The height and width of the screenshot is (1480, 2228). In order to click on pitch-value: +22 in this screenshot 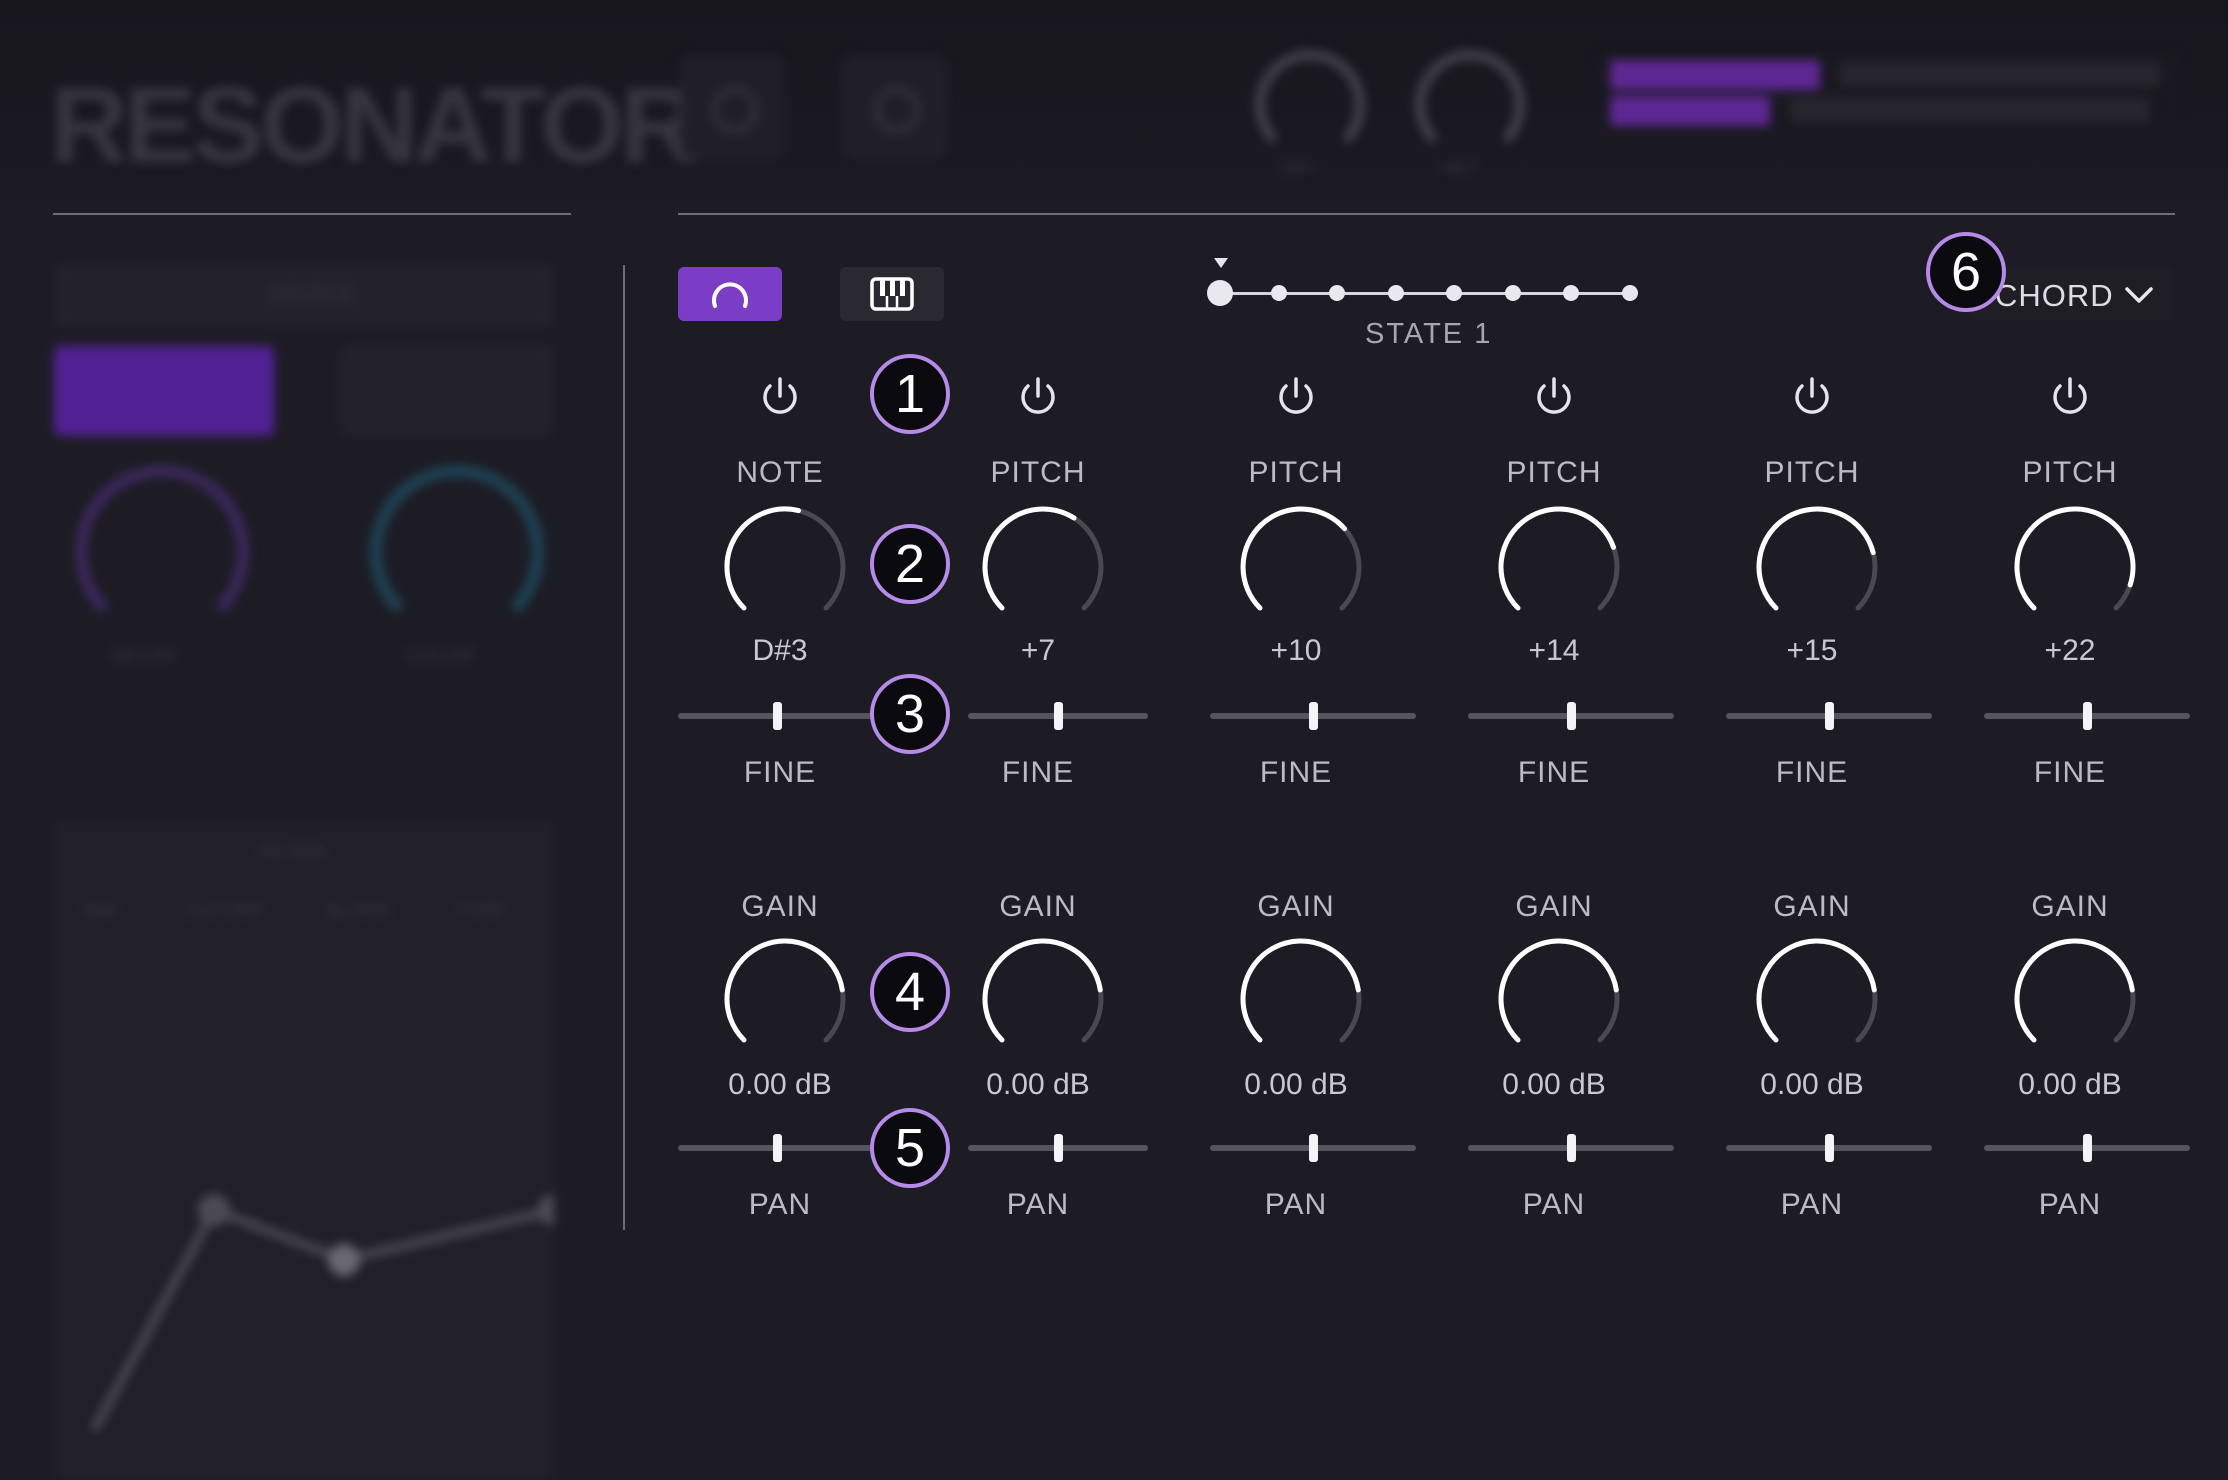, I will do `click(2070, 650)`.